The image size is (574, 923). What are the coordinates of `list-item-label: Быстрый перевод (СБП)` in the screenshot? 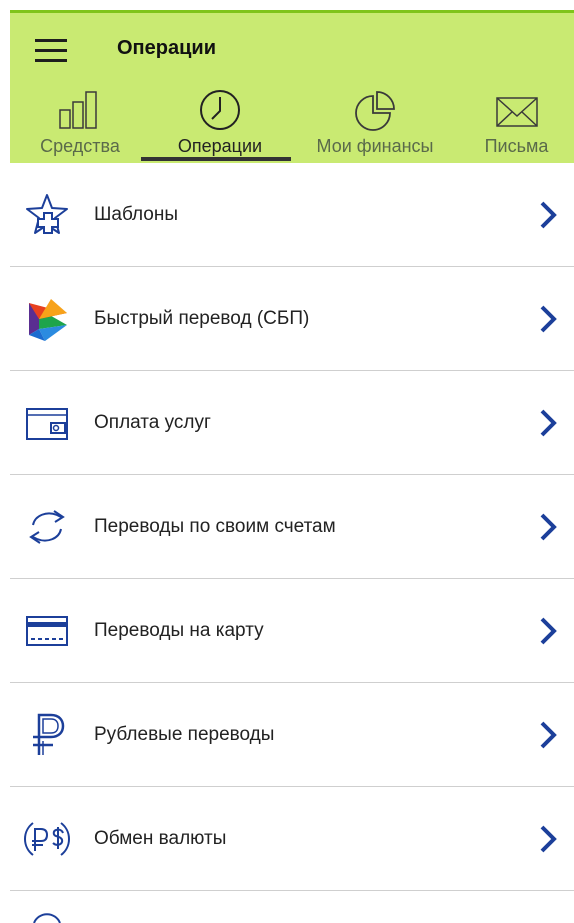 It's located at (202, 318).